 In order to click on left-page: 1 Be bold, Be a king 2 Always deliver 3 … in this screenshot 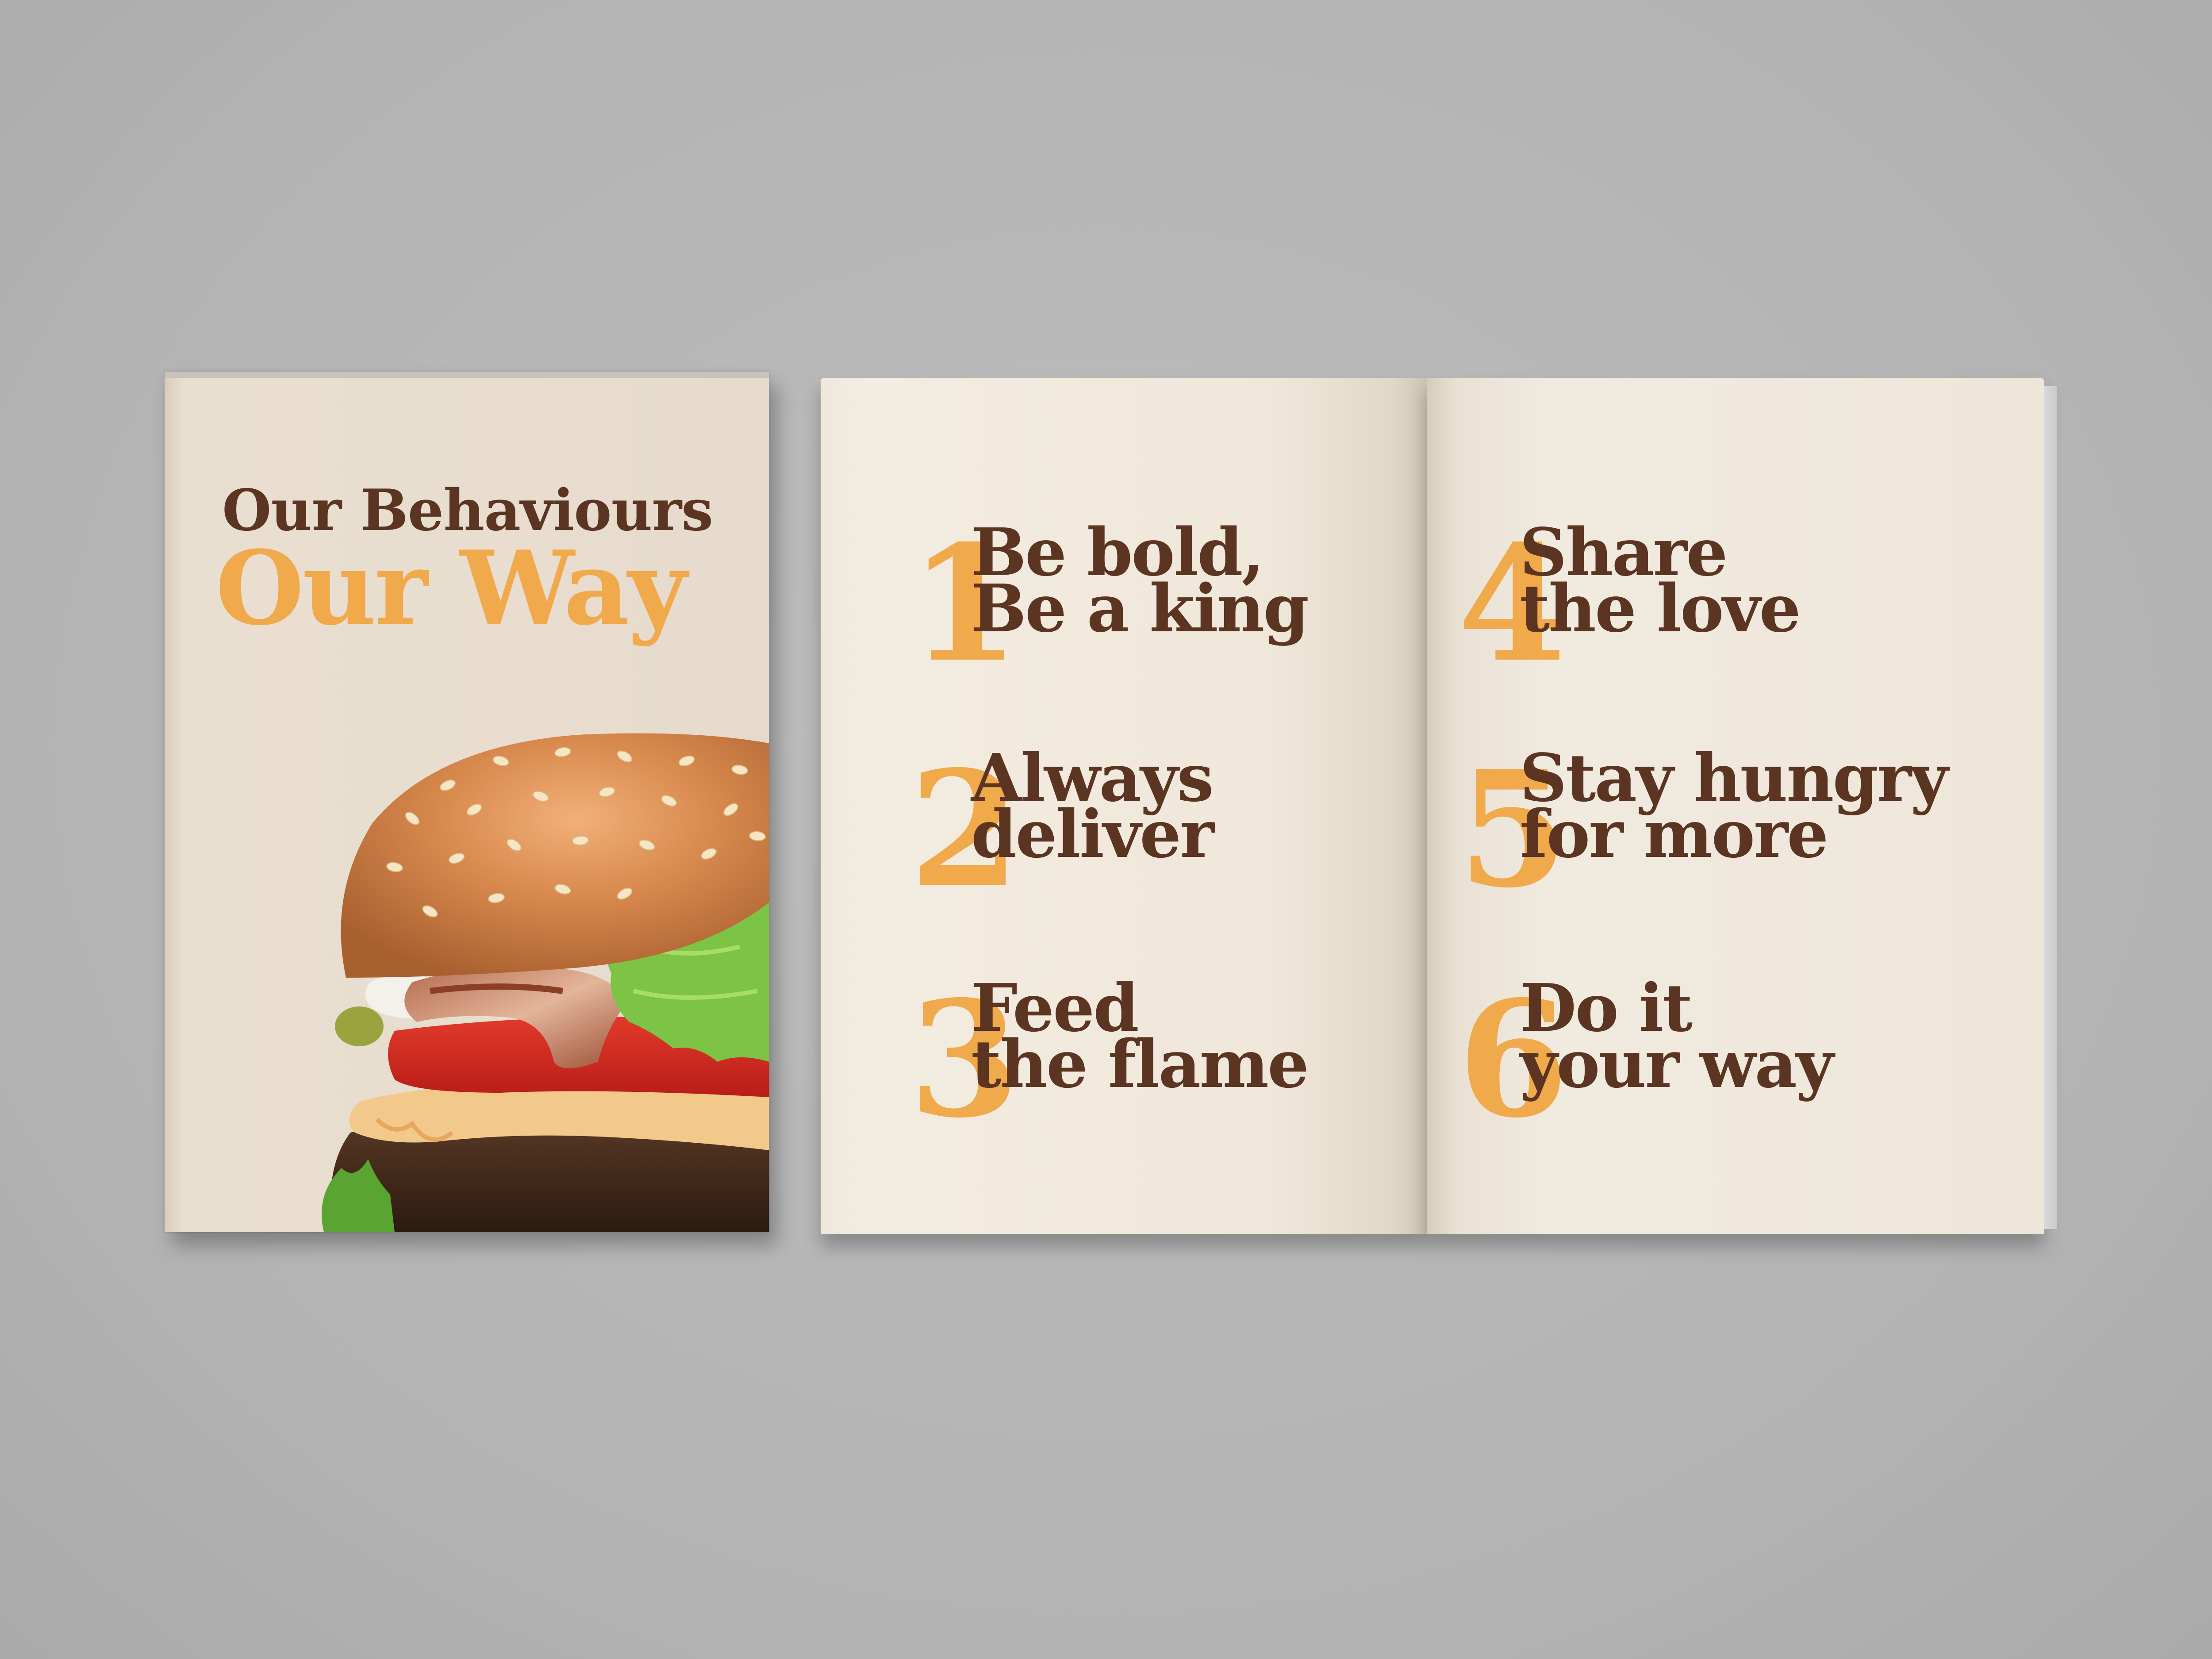, I will do `click(1124, 806)`.